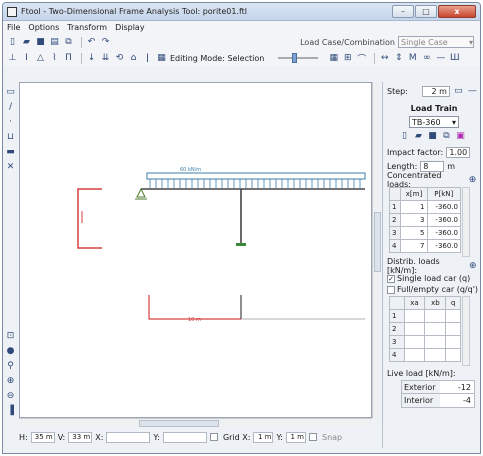  I want to click on moment-diagram-icon: M, so click(412, 58).